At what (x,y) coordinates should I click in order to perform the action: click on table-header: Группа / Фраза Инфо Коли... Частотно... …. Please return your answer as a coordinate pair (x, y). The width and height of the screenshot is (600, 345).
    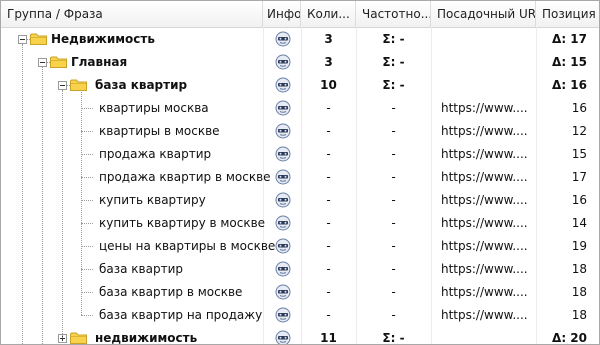
    Looking at the image, I should click on (300, 14).